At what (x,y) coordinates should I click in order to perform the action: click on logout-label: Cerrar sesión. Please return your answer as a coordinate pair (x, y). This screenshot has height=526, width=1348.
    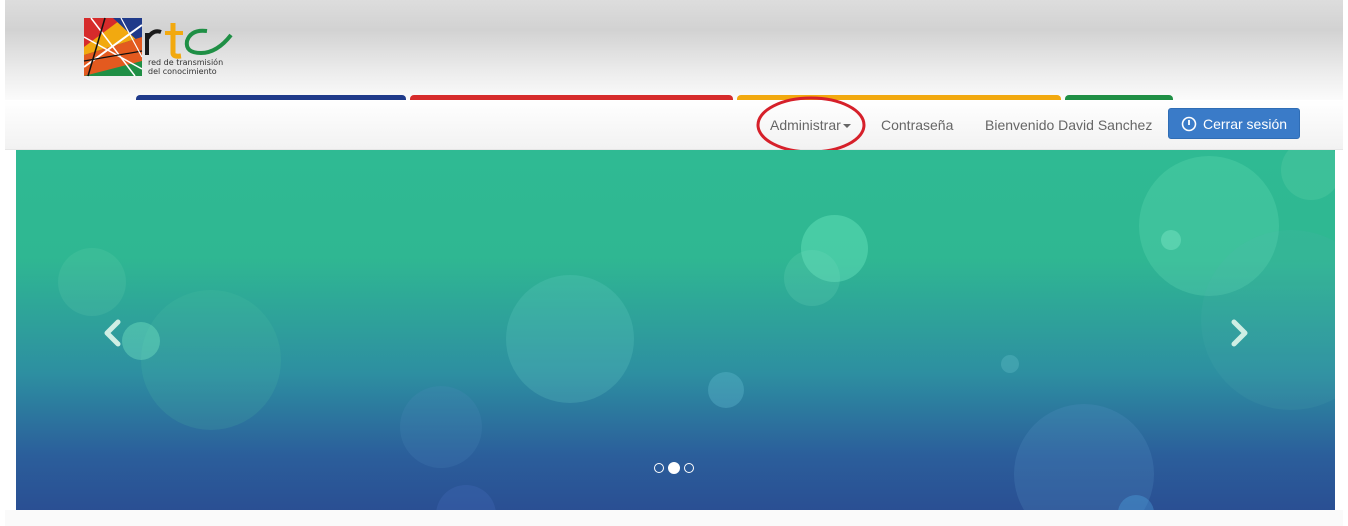
    Looking at the image, I should click on (1245, 123).